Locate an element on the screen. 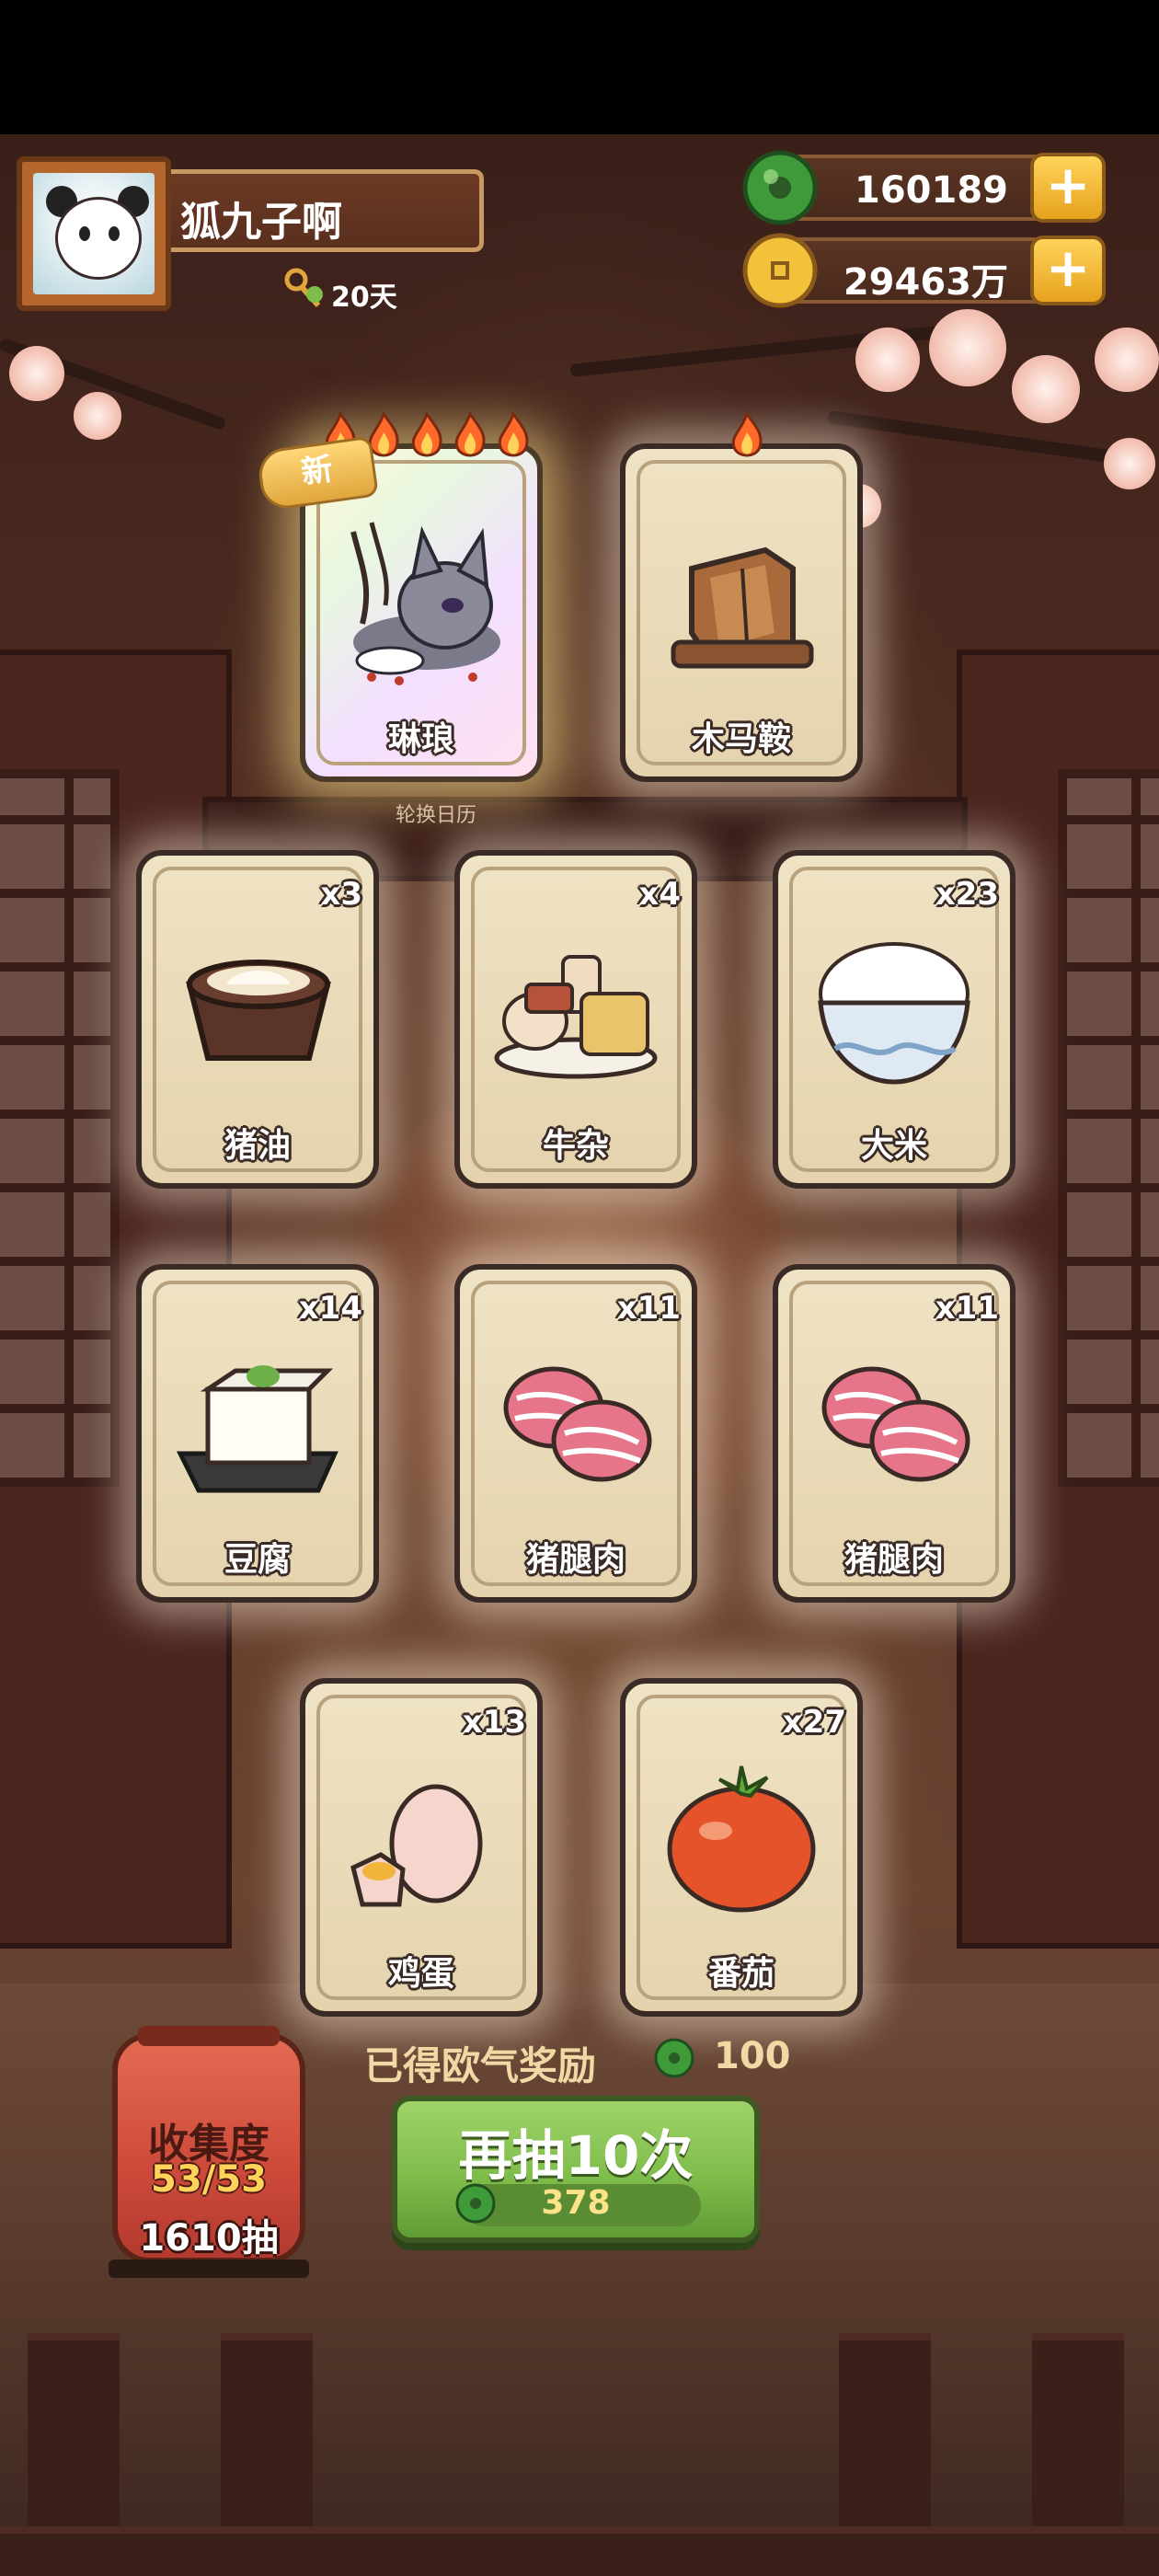 This screenshot has height=2576, width=1159. add-jade-button: + is located at coordinates (1068, 188).